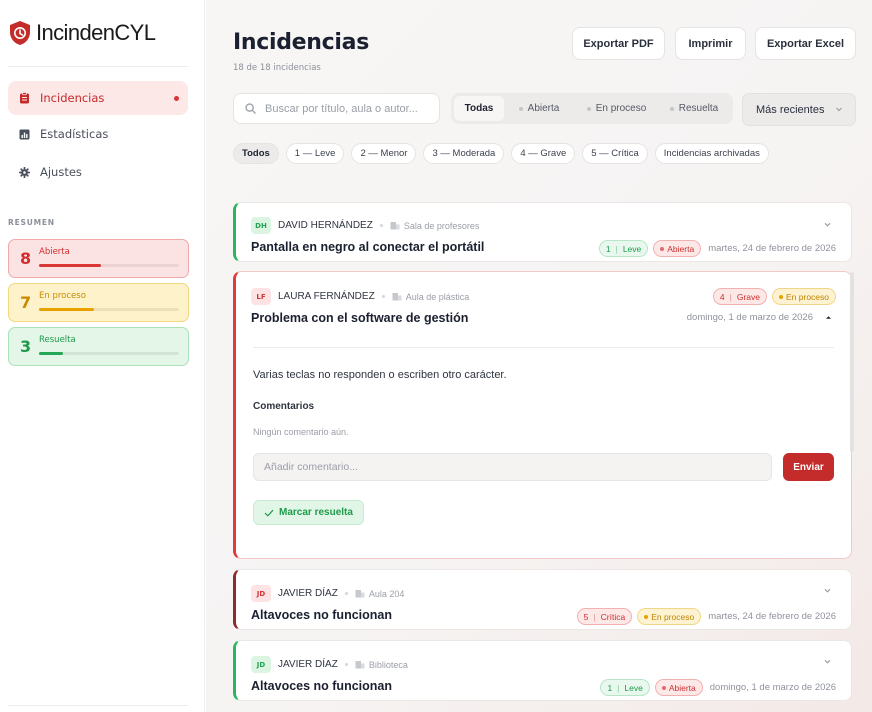  What do you see at coordinates (326, 296) in the screenshot?
I see `author-name: LAURA FERNÁNDEZ` at bounding box center [326, 296].